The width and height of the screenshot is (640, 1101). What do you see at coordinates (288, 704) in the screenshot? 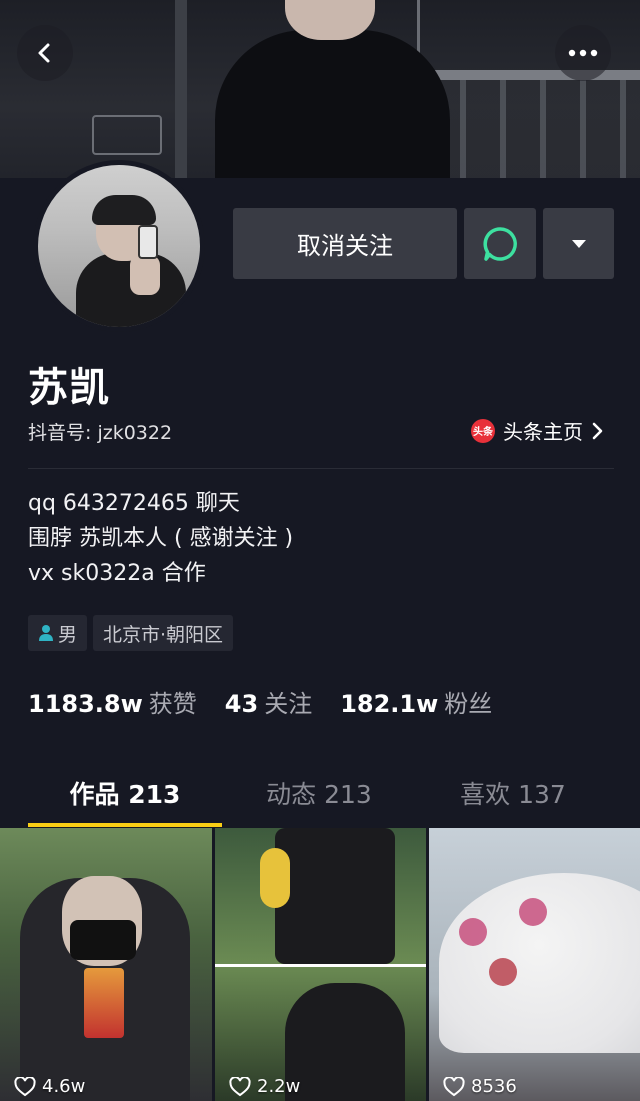
I see `stat-label: 关注` at bounding box center [288, 704].